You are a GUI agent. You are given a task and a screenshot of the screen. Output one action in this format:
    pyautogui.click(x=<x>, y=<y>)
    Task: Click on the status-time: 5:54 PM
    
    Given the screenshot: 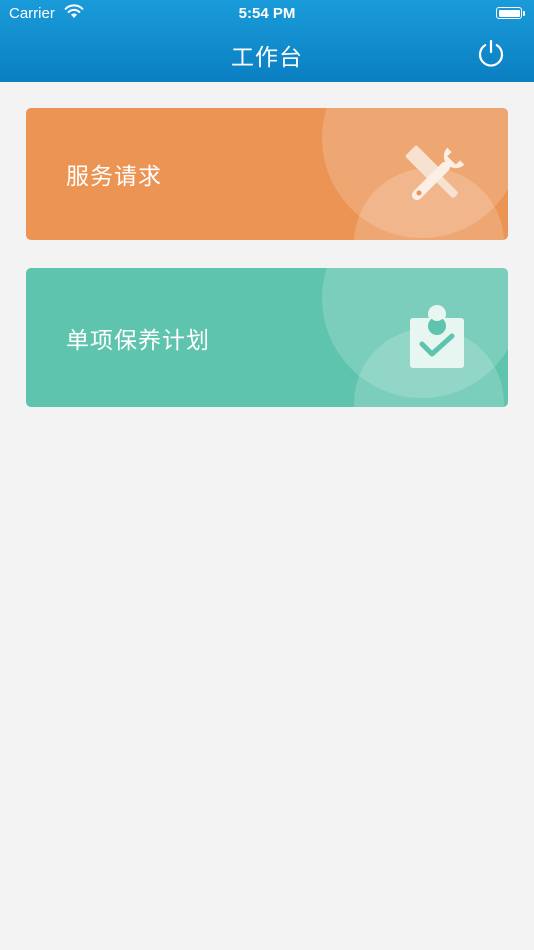 What is the action you would take?
    pyautogui.click(x=267, y=13)
    